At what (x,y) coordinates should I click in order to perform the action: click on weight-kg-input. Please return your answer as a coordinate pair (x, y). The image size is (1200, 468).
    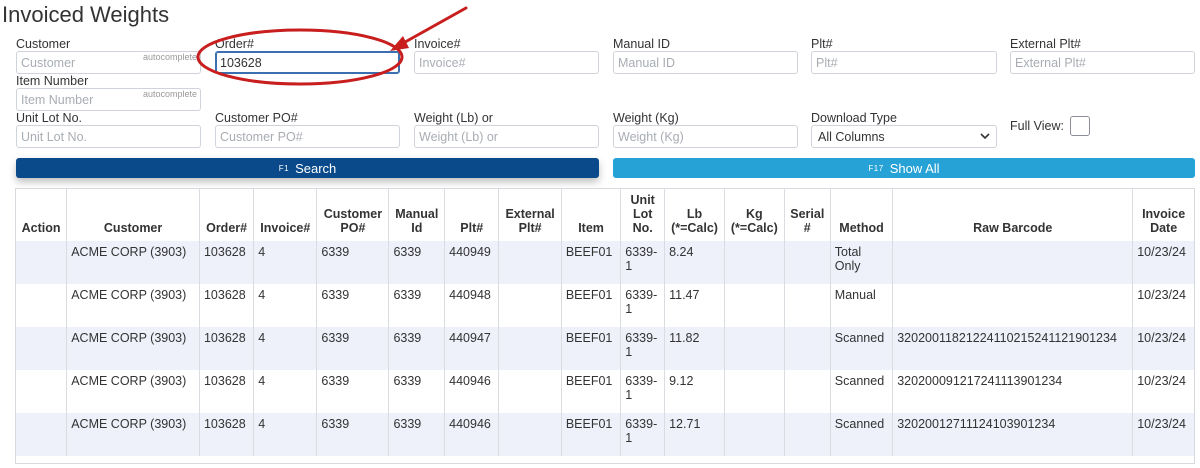
    Looking at the image, I should click on (705, 136).